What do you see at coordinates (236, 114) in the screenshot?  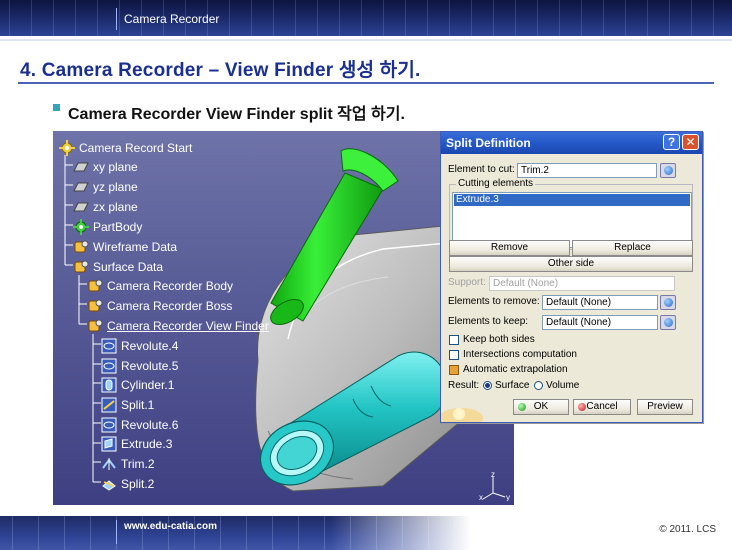 I see `bullet-text: Camera Recorder View Finder split 작업 하기.` at bounding box center [236, 114].